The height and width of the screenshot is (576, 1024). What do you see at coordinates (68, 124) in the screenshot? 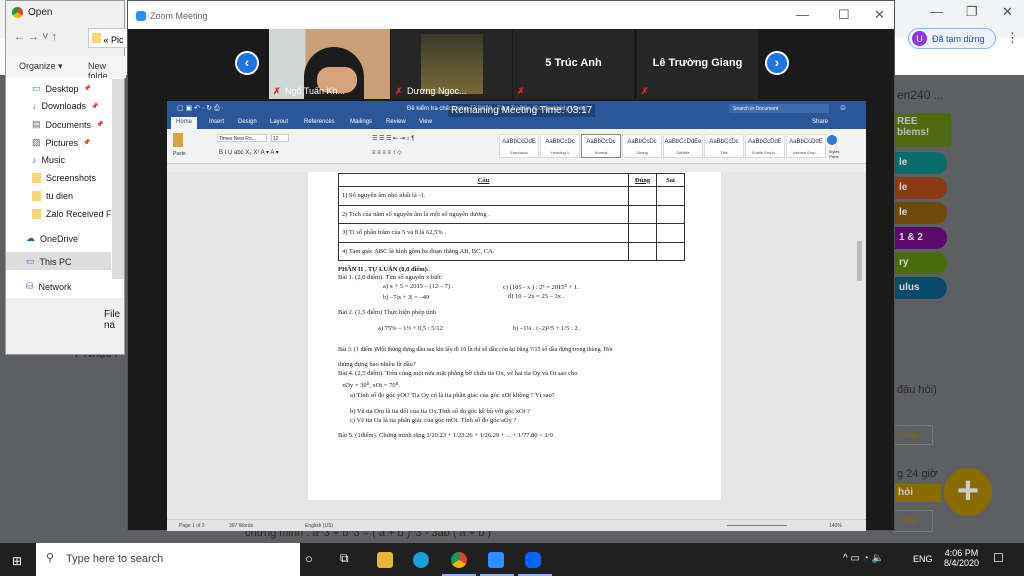
I see `nav-item: ▤ Documents 📌` at bounding box center [68, 124].